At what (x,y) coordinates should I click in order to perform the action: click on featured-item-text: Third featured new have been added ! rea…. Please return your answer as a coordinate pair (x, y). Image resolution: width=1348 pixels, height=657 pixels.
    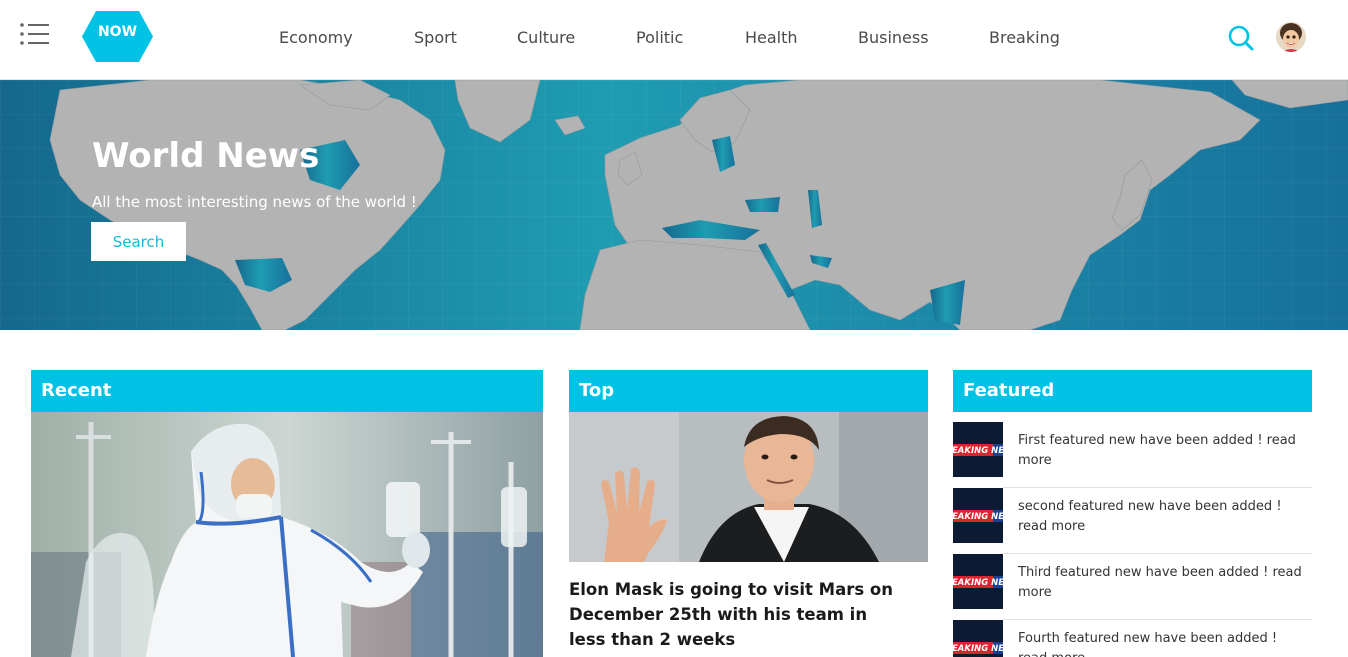
    Looking at the image, I should click on (1160, 582).